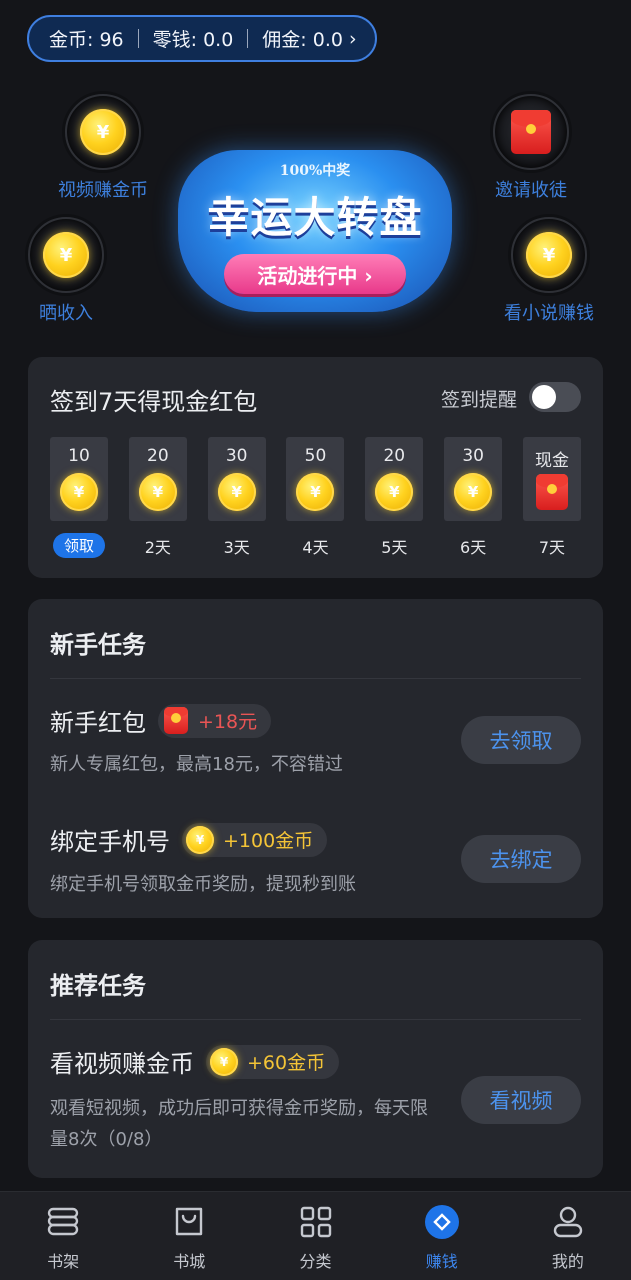  I want to click on nav-label: 分类, so click(315, 1261).